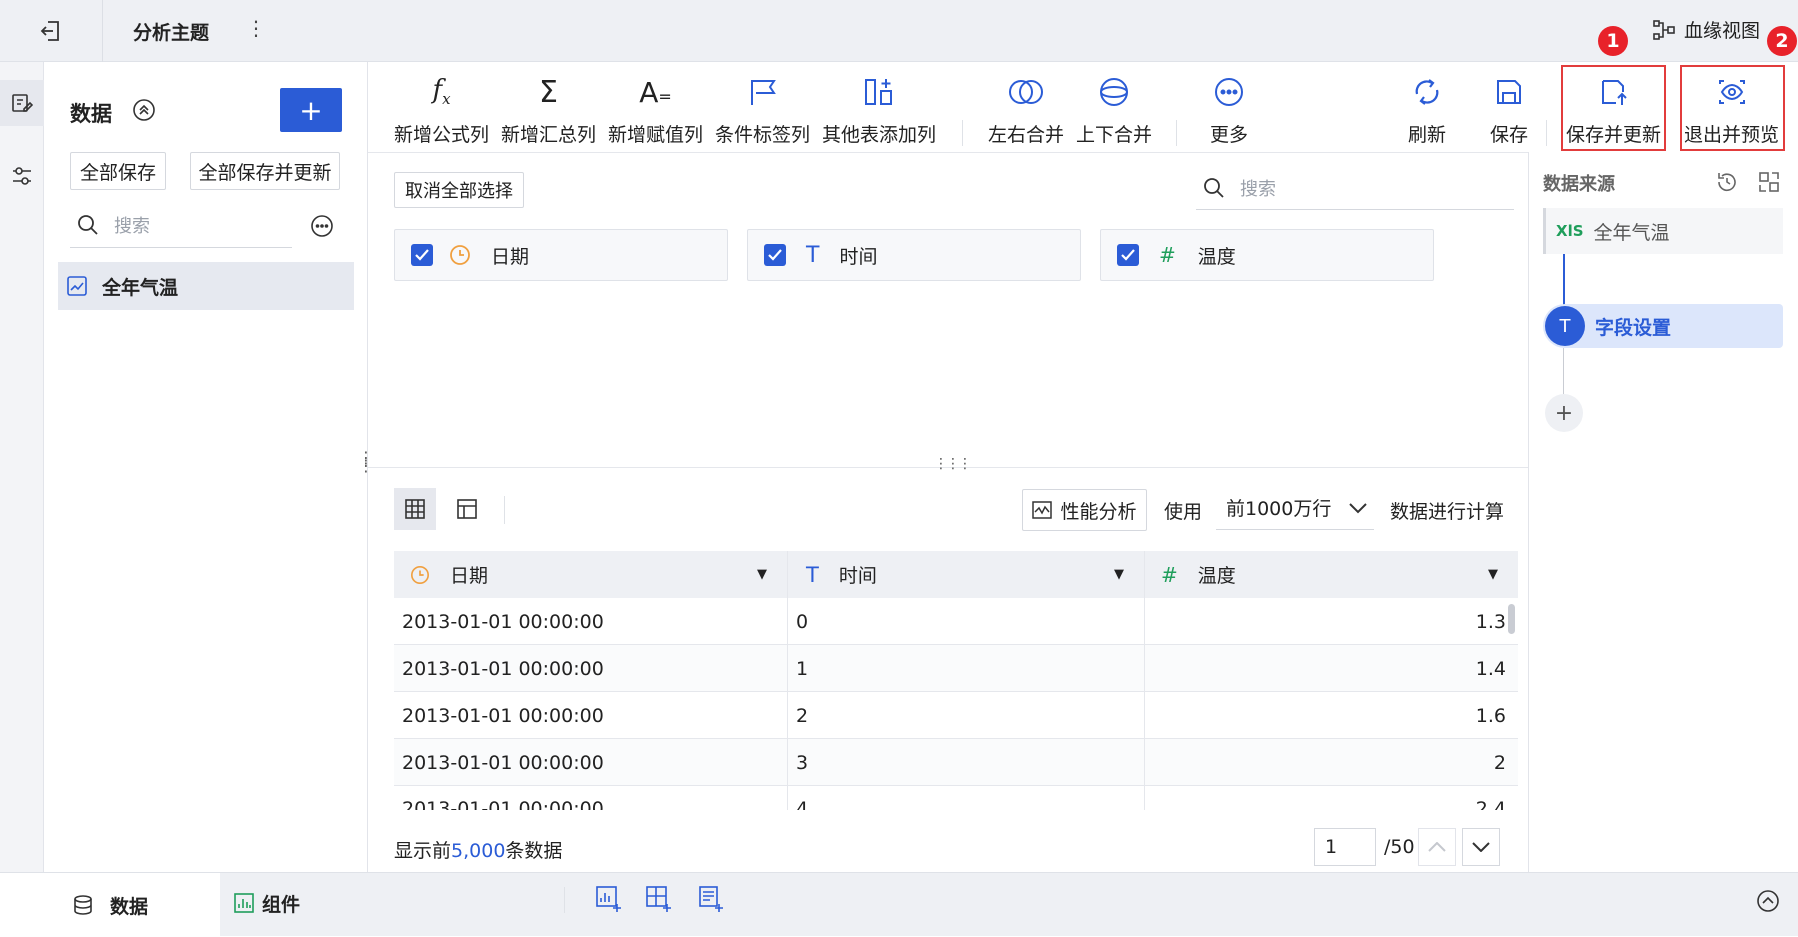 This screenshot has width=1798, height=937. I want to click on add-button: +, so click(311, 110).